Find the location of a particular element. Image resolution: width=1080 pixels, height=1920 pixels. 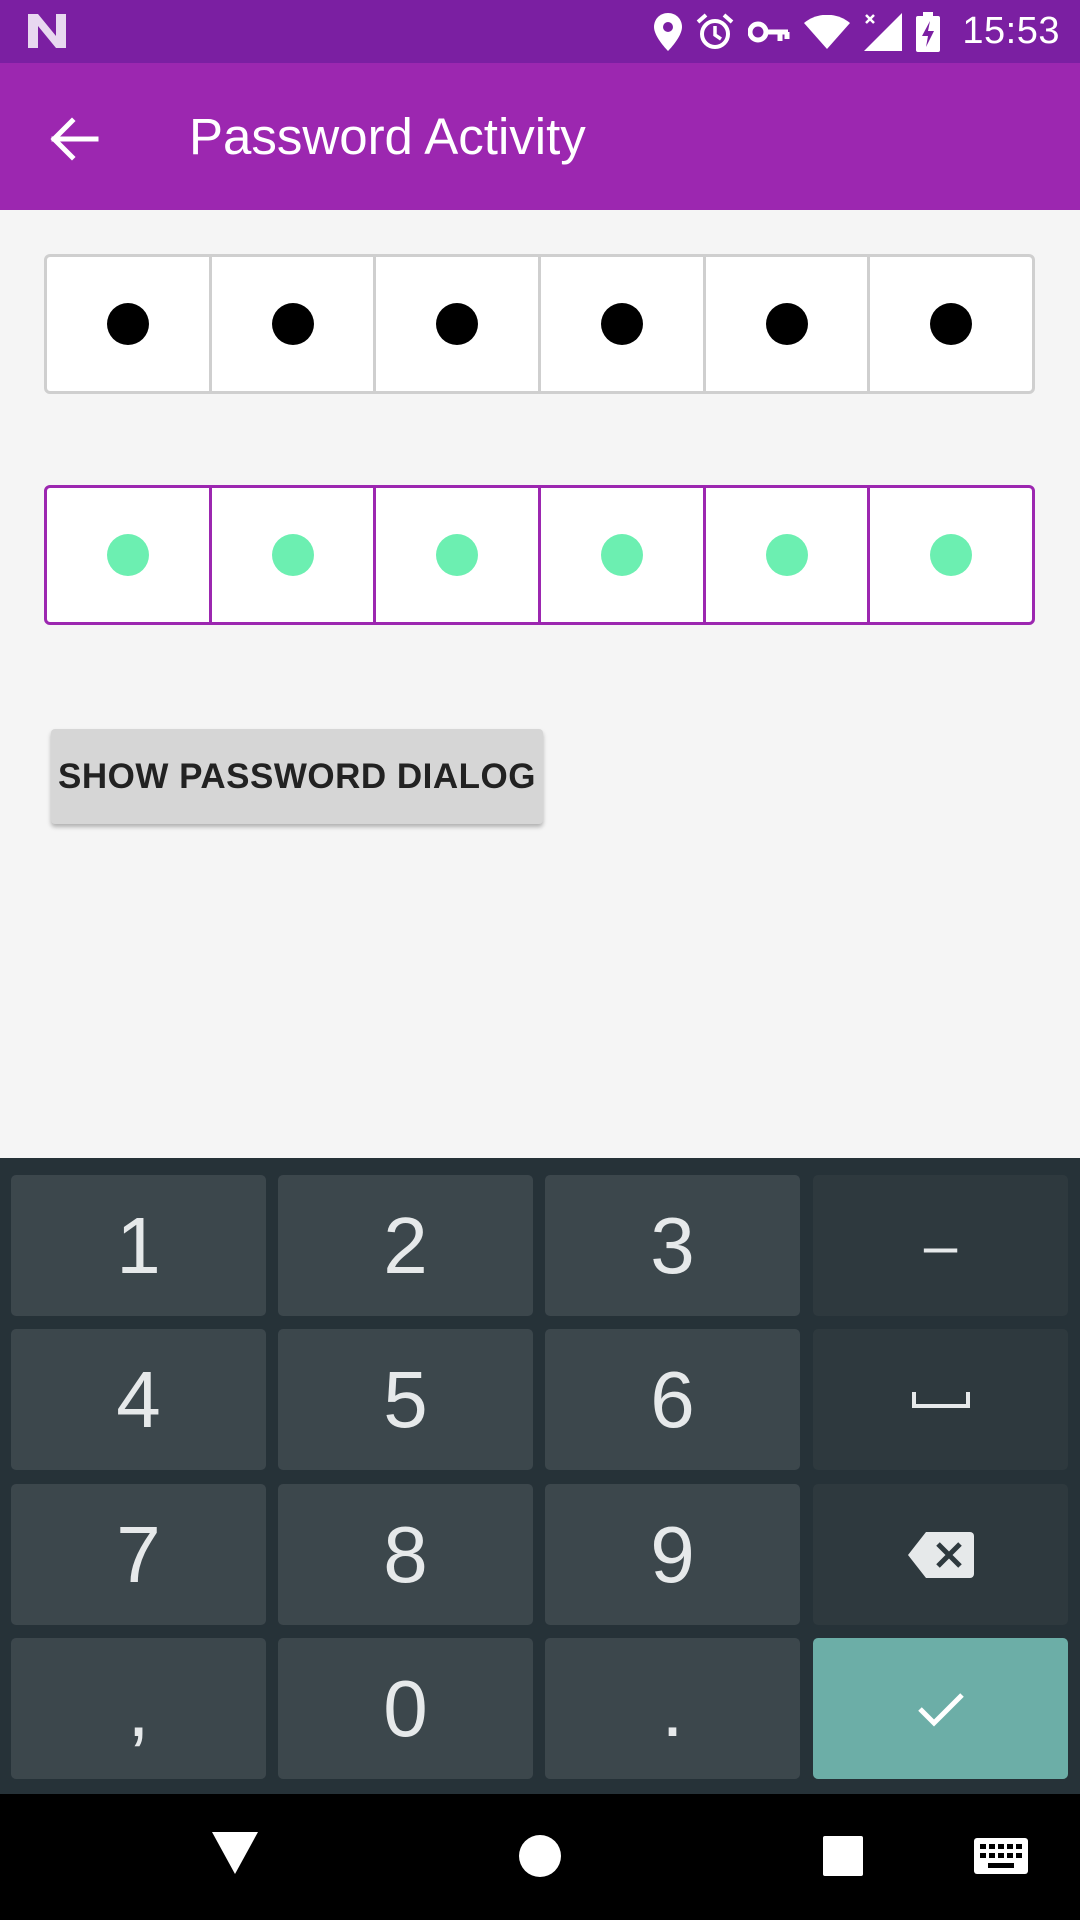

page-title: Password Activity is located at coordinates (387, 136).